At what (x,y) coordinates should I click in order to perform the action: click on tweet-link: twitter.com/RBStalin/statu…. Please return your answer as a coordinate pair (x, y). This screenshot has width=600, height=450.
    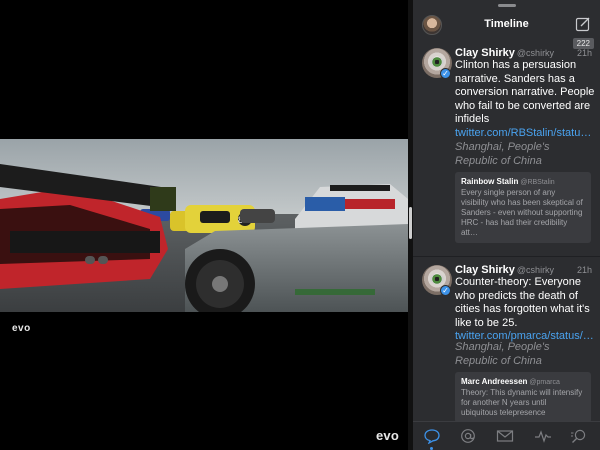
    Looking at the image, I should click on (523, 133).